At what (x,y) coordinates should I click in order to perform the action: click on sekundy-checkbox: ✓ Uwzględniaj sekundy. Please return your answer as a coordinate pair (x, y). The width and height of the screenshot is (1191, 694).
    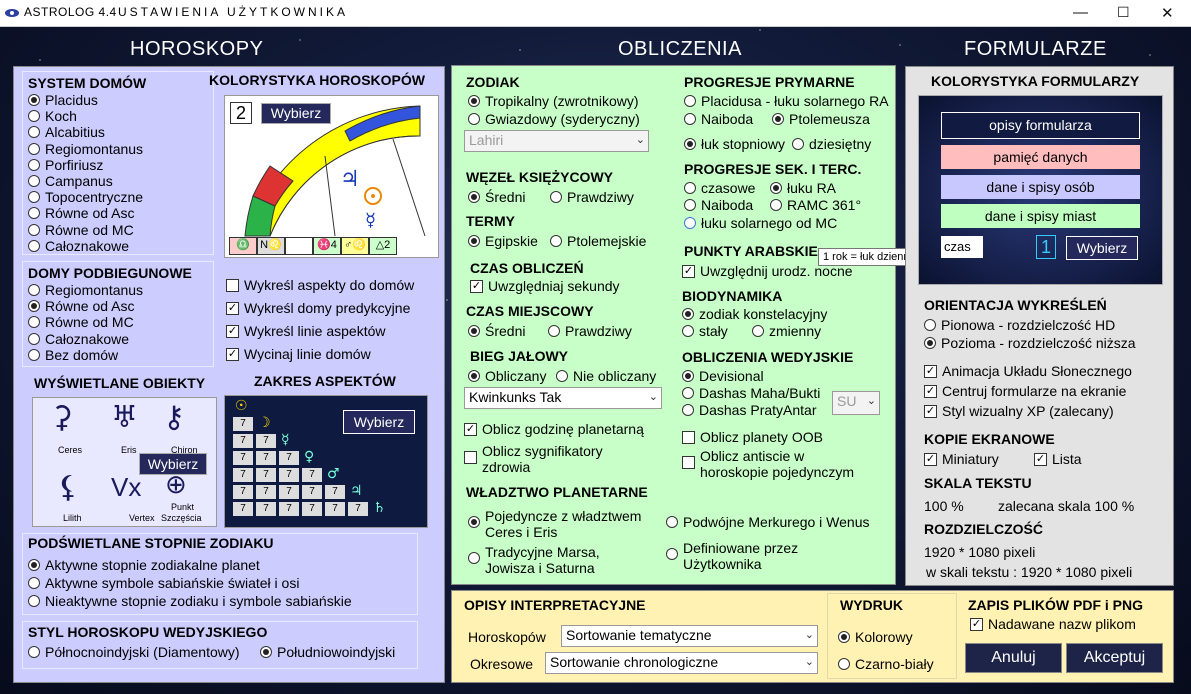
    Looking at the image, I should click on (545, 286).